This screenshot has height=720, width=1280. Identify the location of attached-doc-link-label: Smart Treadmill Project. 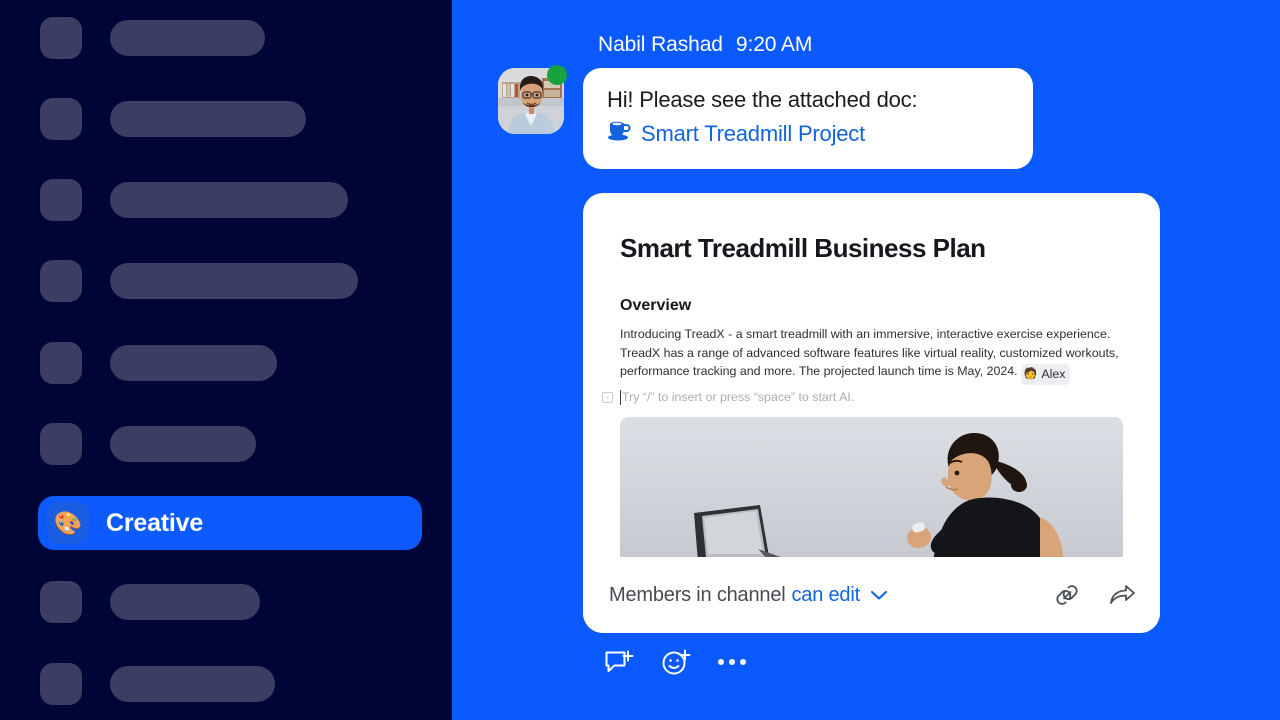
(753, 133).